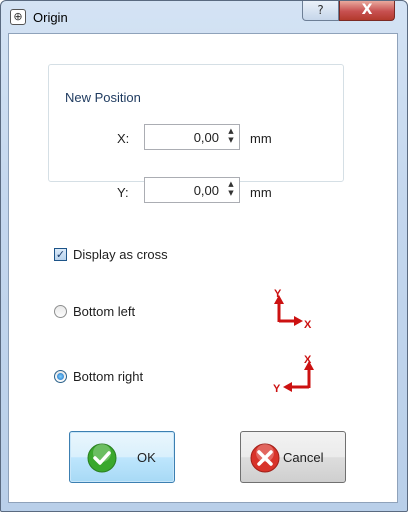 The width and height of the screenshot is (408, 512). I want to click on y-unit-label: mm, so click(261, 192).